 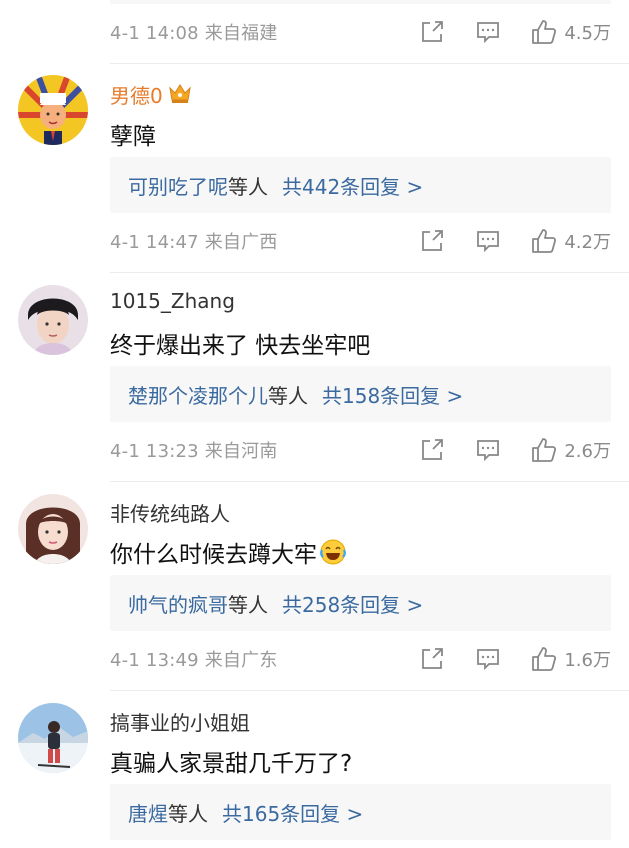 I want to click on reply-summary: 可别吃了呢 等人 共442条回复 >, so click(x=360, y=185).